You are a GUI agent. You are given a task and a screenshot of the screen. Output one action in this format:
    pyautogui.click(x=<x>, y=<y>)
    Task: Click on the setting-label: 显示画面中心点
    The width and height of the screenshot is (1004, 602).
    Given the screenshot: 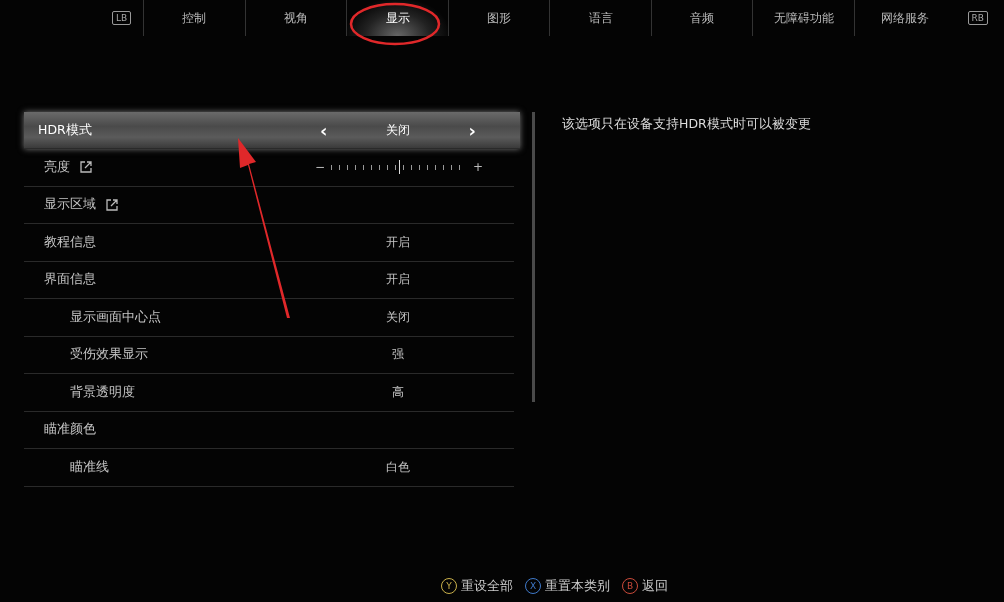 What is the action you would take?
    pyautogui.click(x=115, y=317)
    